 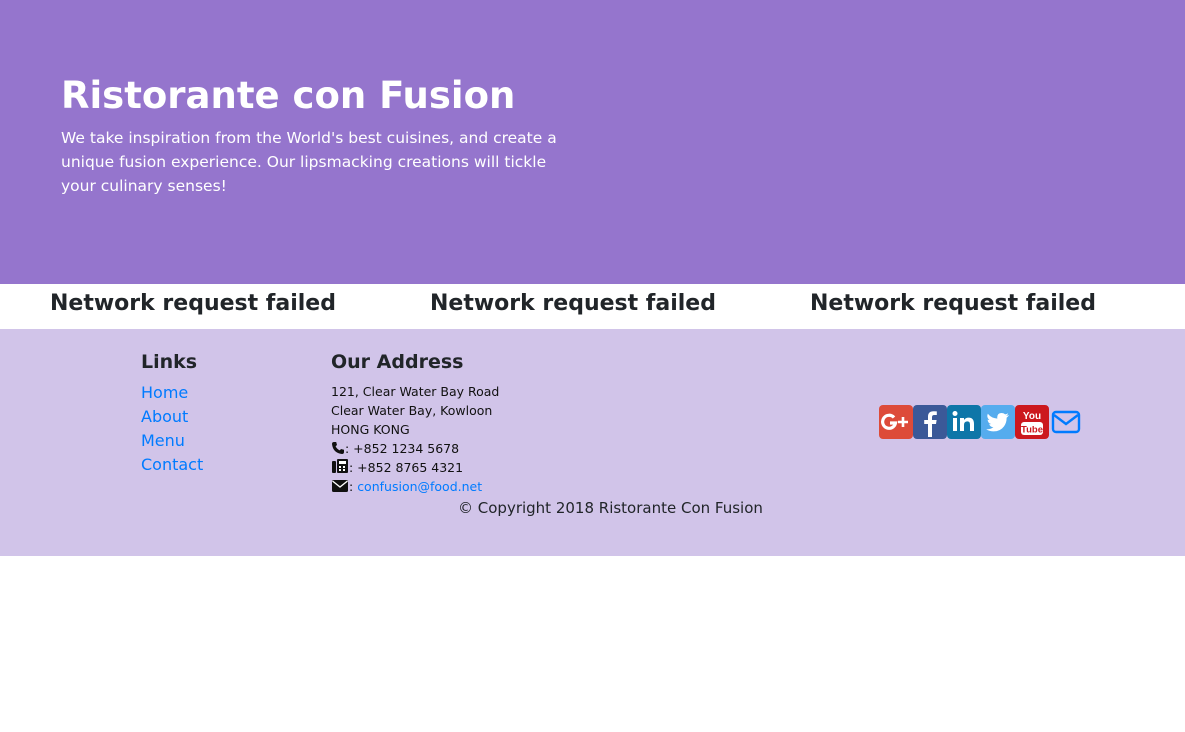 What do you see at coordinates (412, 410) in the screenshot?
I see `address-line-2: Clear Water Bay, Kowloon` at bounding box center [412, 410].